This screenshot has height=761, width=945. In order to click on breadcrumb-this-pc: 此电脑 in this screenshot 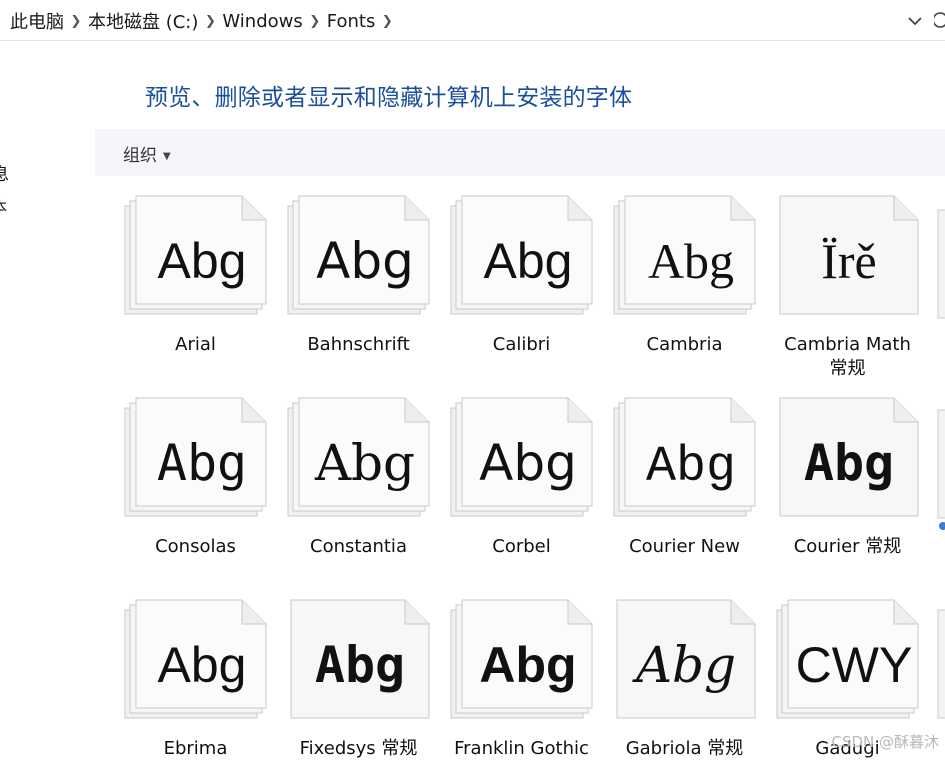, I will do `click(37, 21)`.